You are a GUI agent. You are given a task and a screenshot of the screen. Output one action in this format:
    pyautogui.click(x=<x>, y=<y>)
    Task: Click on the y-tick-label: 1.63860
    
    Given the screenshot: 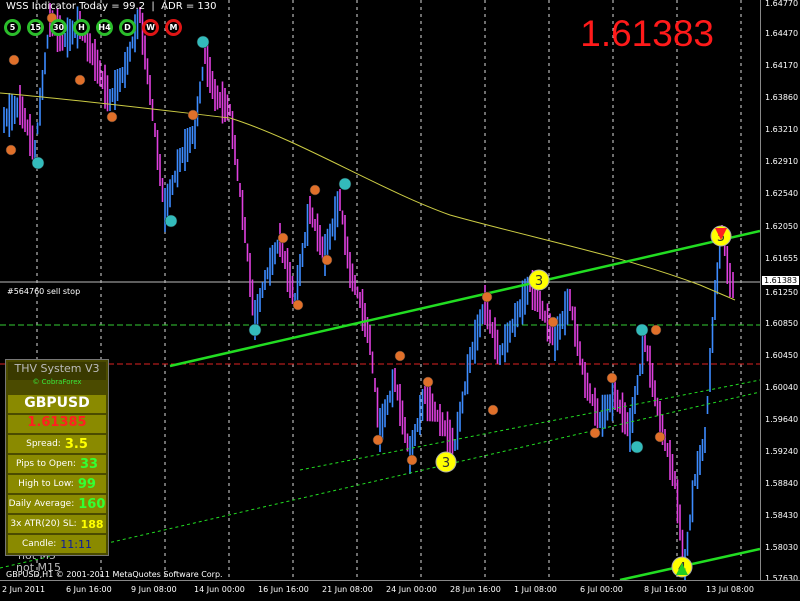 What is the action you would take?
    pyautogui.click(x=782, y=97)
    